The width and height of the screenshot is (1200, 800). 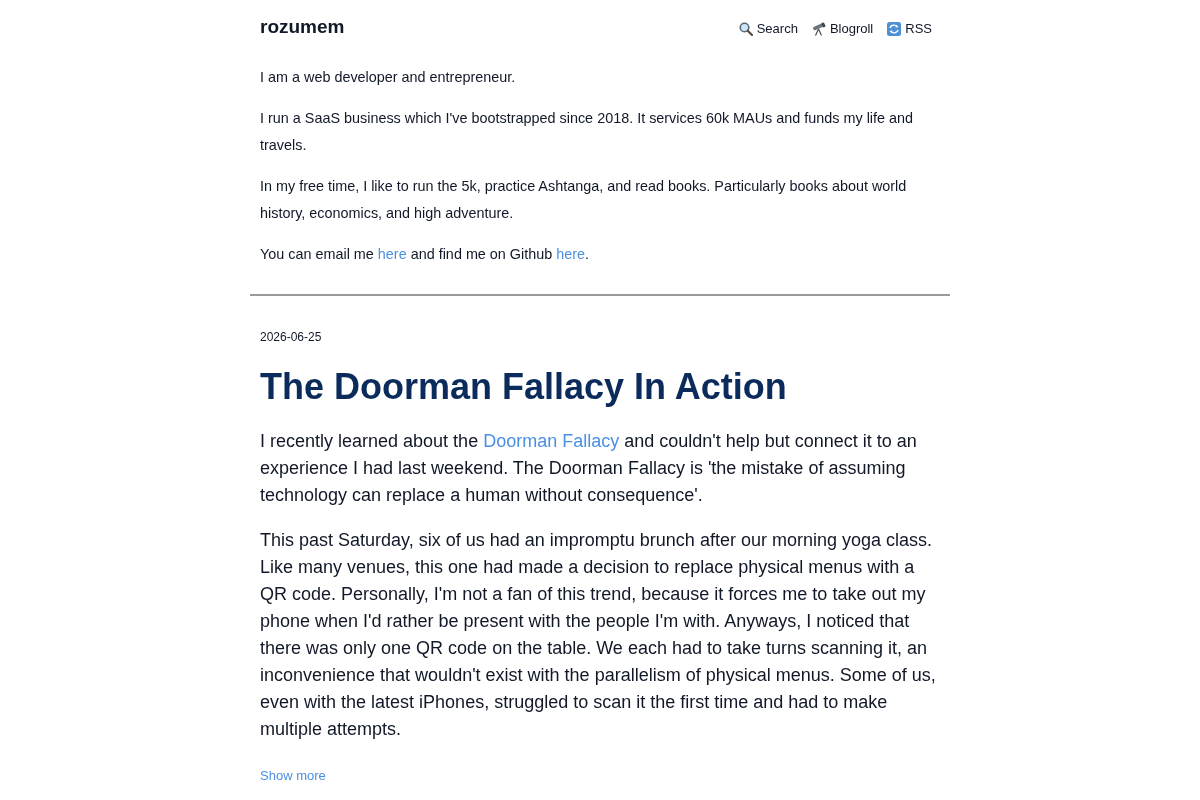 What do you see at coordinates (425, 254) in the screenshot?
I see `intro-paragraph: You can email me here and find me on Github here.` at bounding box center [425, 254].